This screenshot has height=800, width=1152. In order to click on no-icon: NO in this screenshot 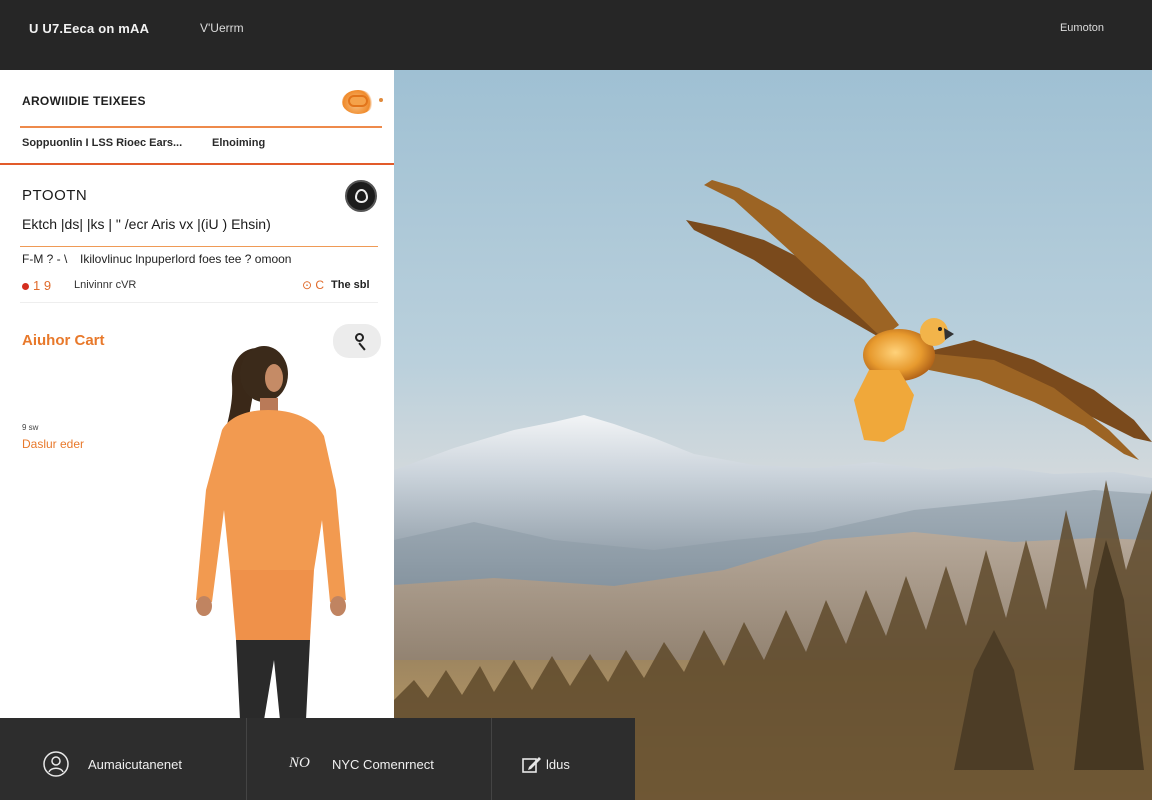, I will do `click(299, 763)`.